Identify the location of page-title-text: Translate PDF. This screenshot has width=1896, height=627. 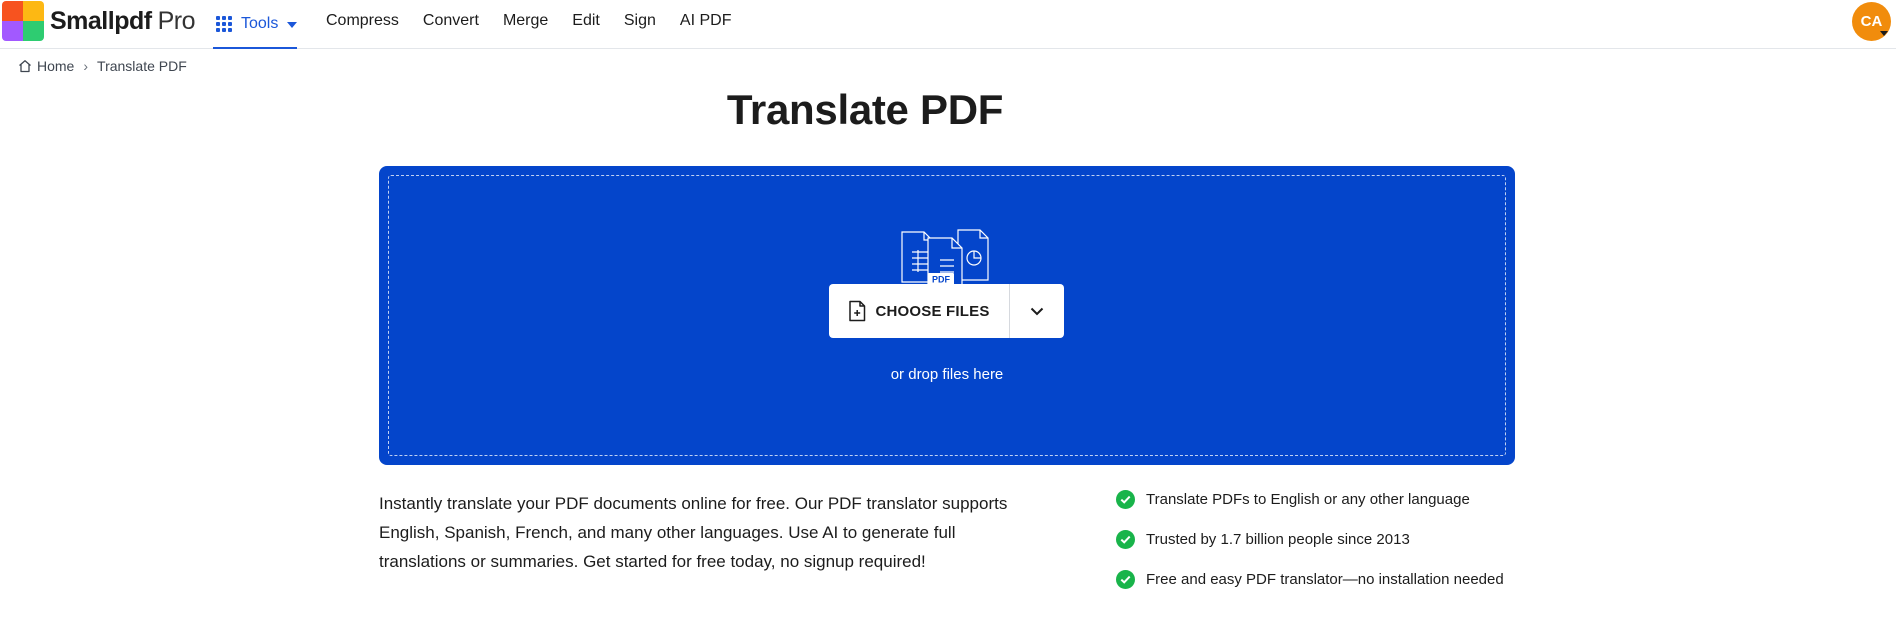
(865, 109).